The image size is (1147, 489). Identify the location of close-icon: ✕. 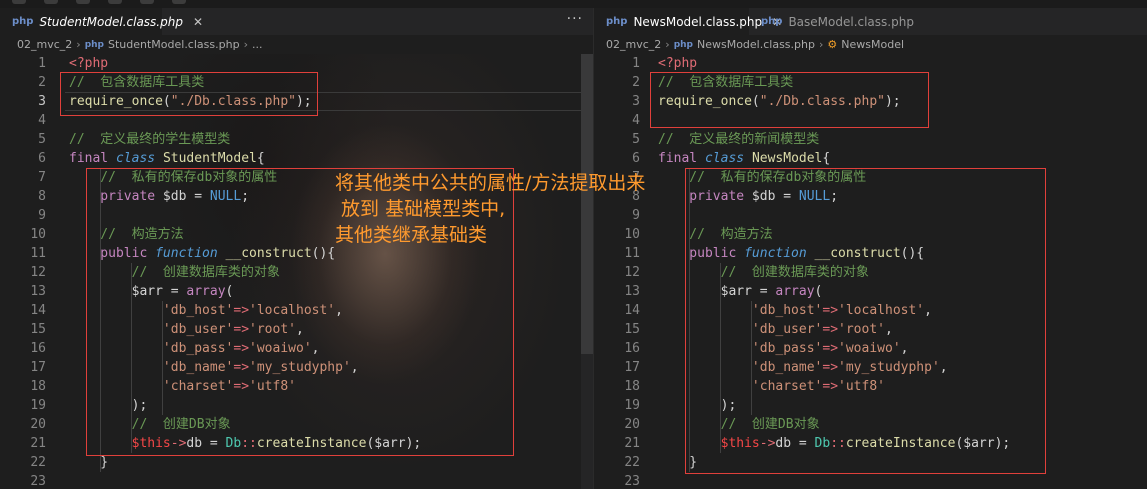
(198, 22).